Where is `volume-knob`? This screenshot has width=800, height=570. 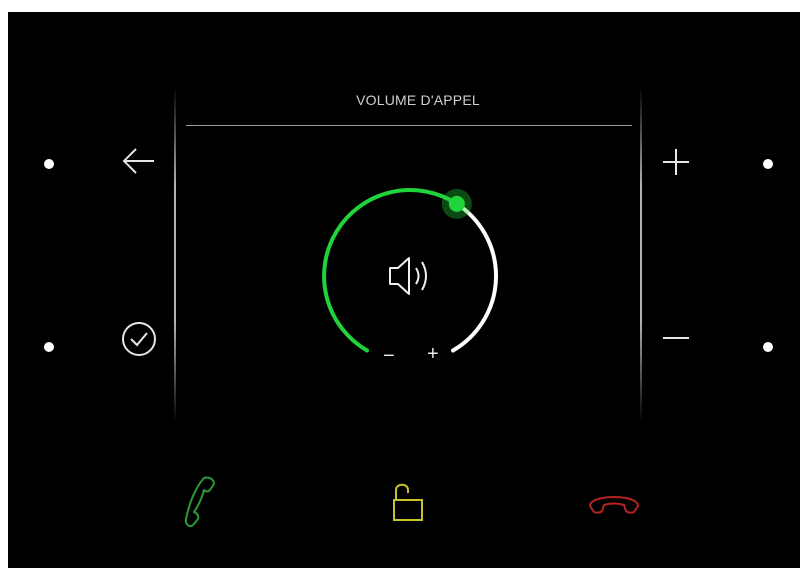
volume-knob is located at coordinates (456, 203).